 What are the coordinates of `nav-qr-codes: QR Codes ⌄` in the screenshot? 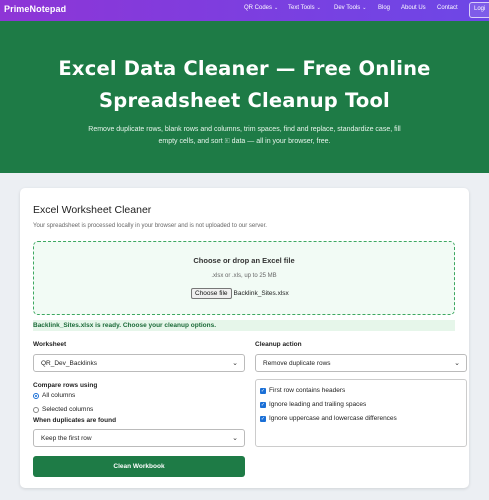 It's located at (261, 8).